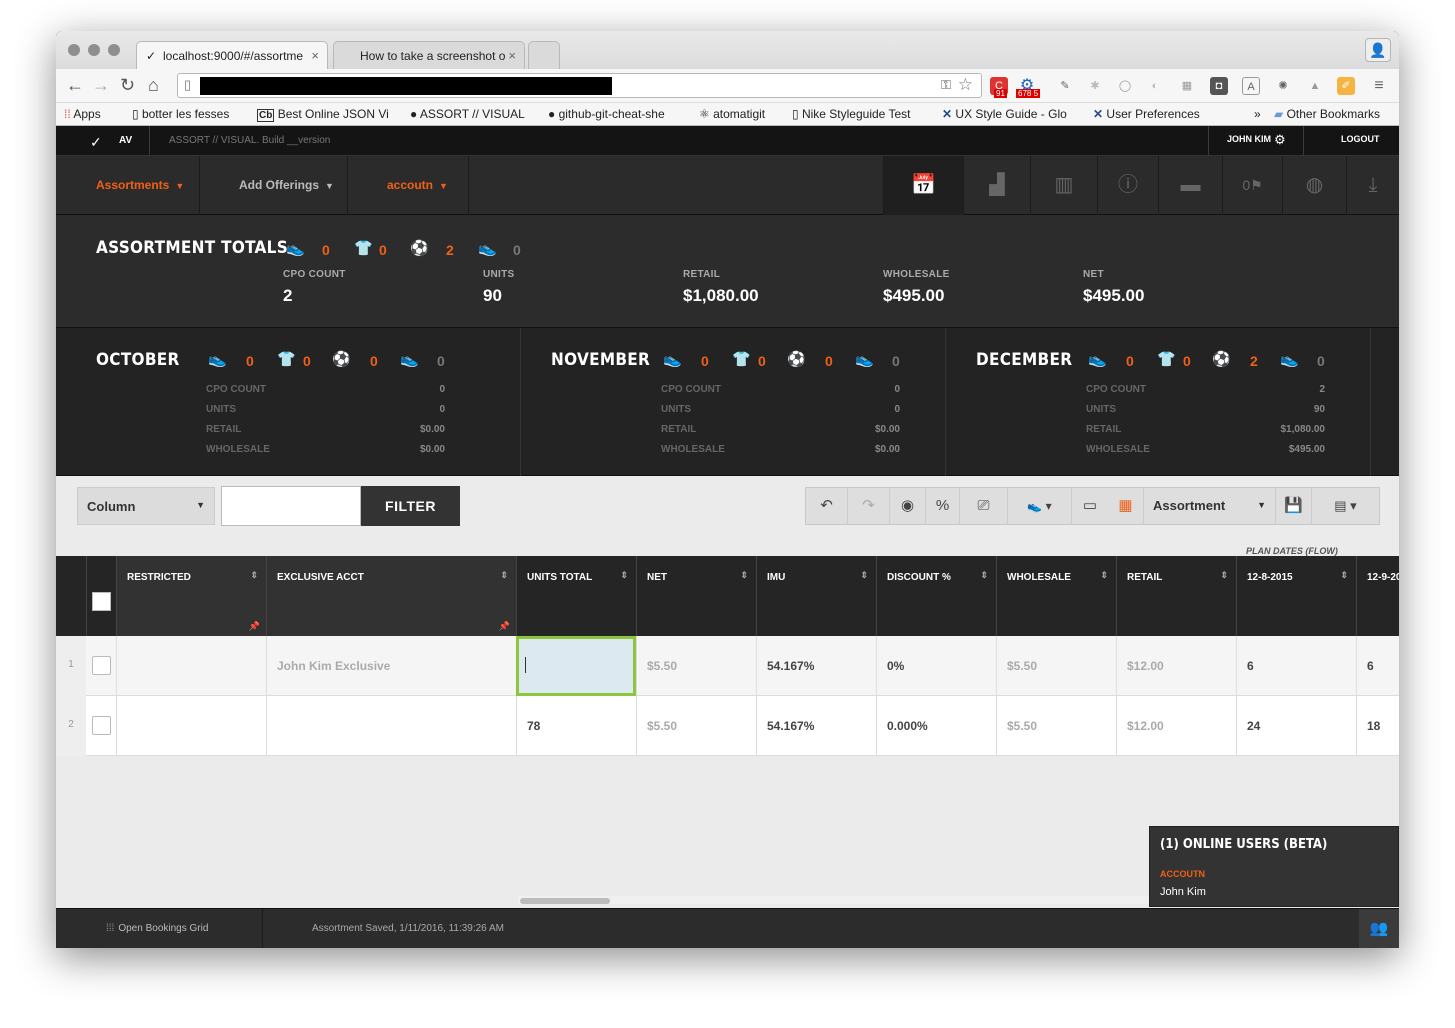  I want to click on minimize-window-button, so click(94, 50).